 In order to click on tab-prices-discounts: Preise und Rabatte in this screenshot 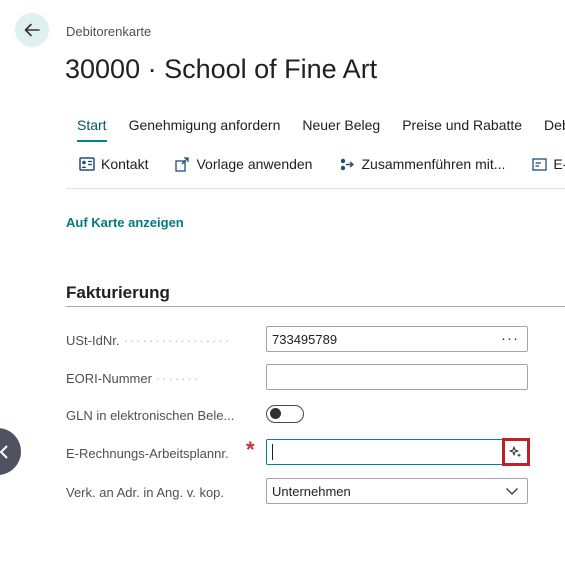, I will do `click(462, 128)`.